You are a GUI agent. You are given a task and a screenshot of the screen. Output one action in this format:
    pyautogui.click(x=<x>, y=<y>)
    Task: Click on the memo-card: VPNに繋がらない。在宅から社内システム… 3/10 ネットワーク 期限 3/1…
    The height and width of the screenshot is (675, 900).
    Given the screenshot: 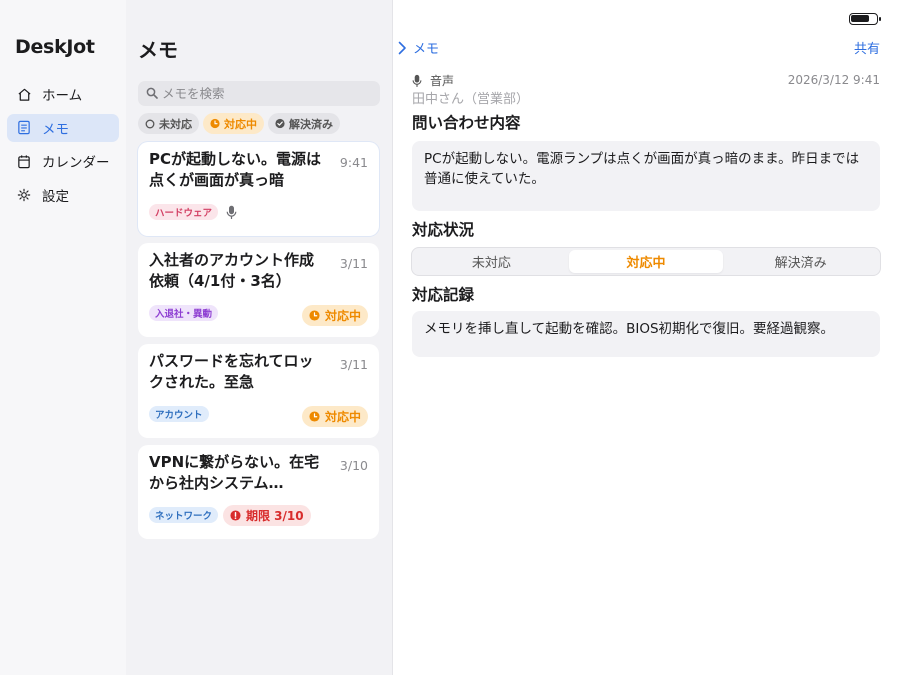 What is the action you would take?
    pyautogui.click(x=258, y=492)
    